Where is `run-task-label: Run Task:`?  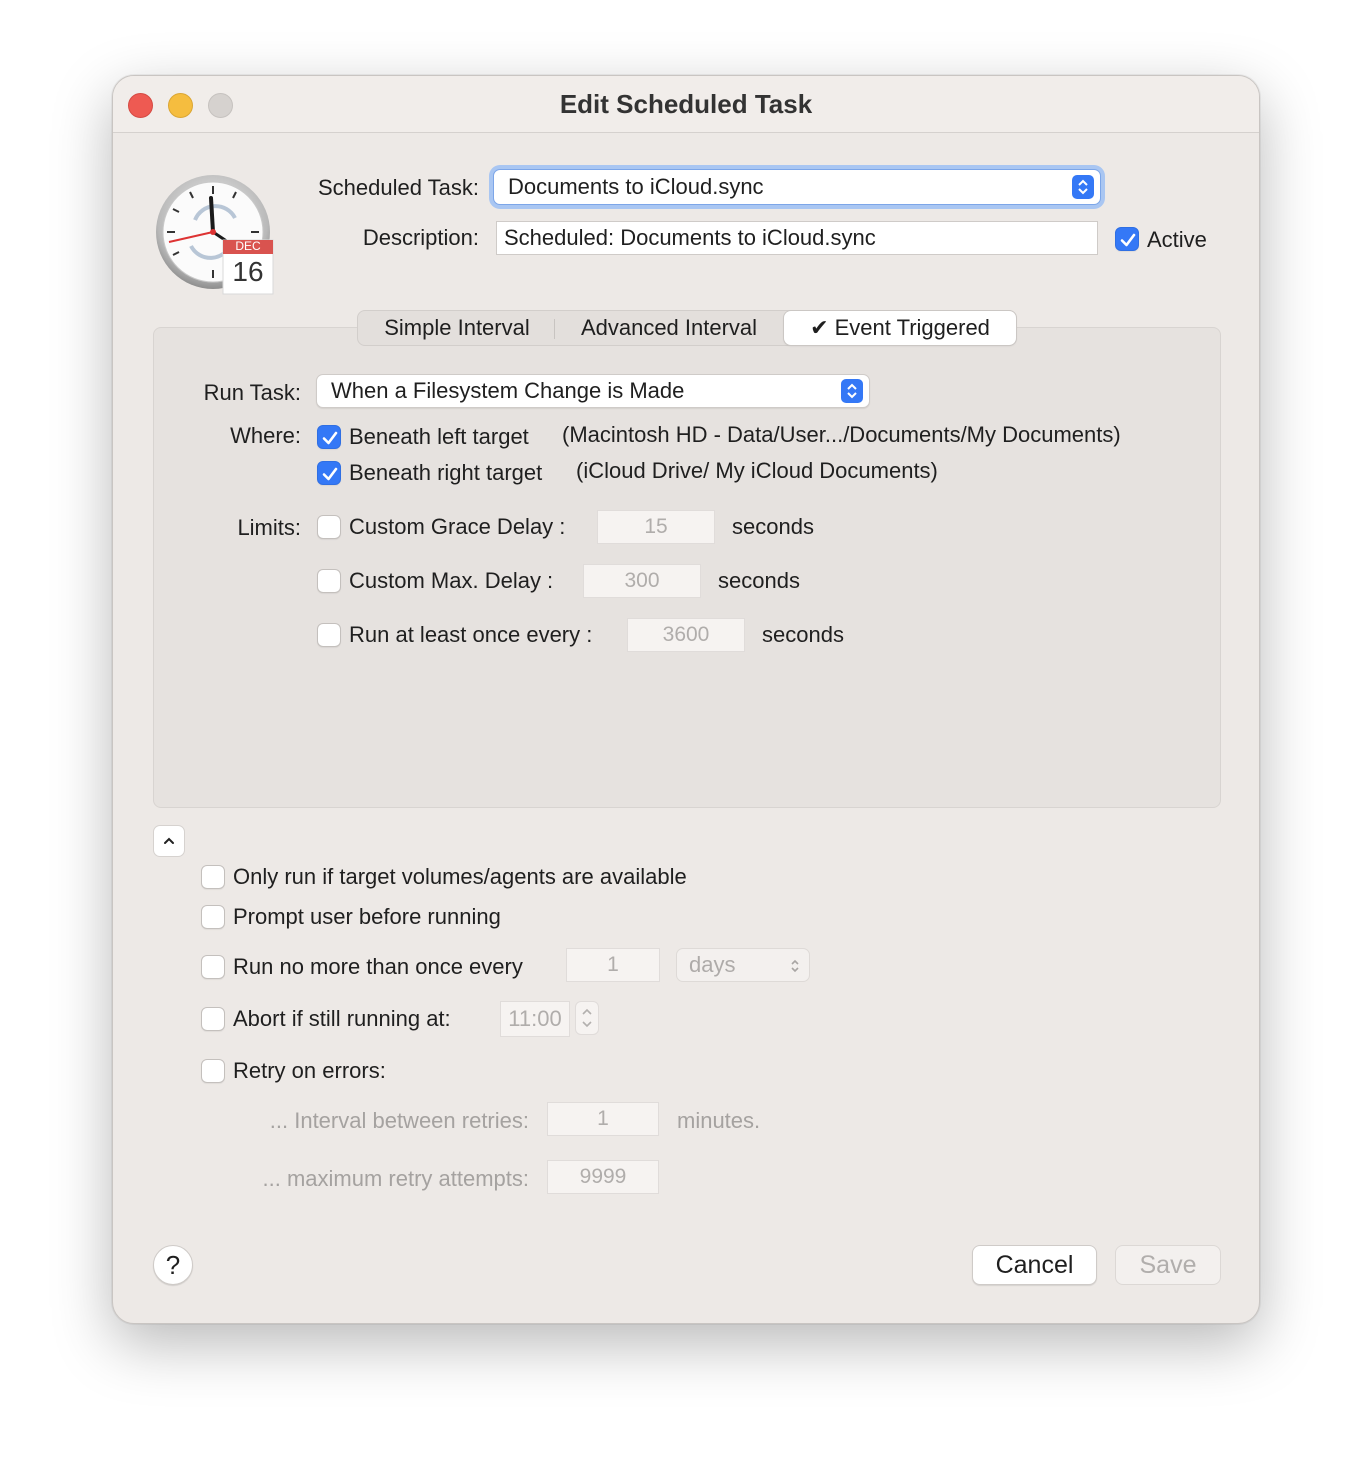
run-task-label: Run Task: is located at coordinates (252, 392).